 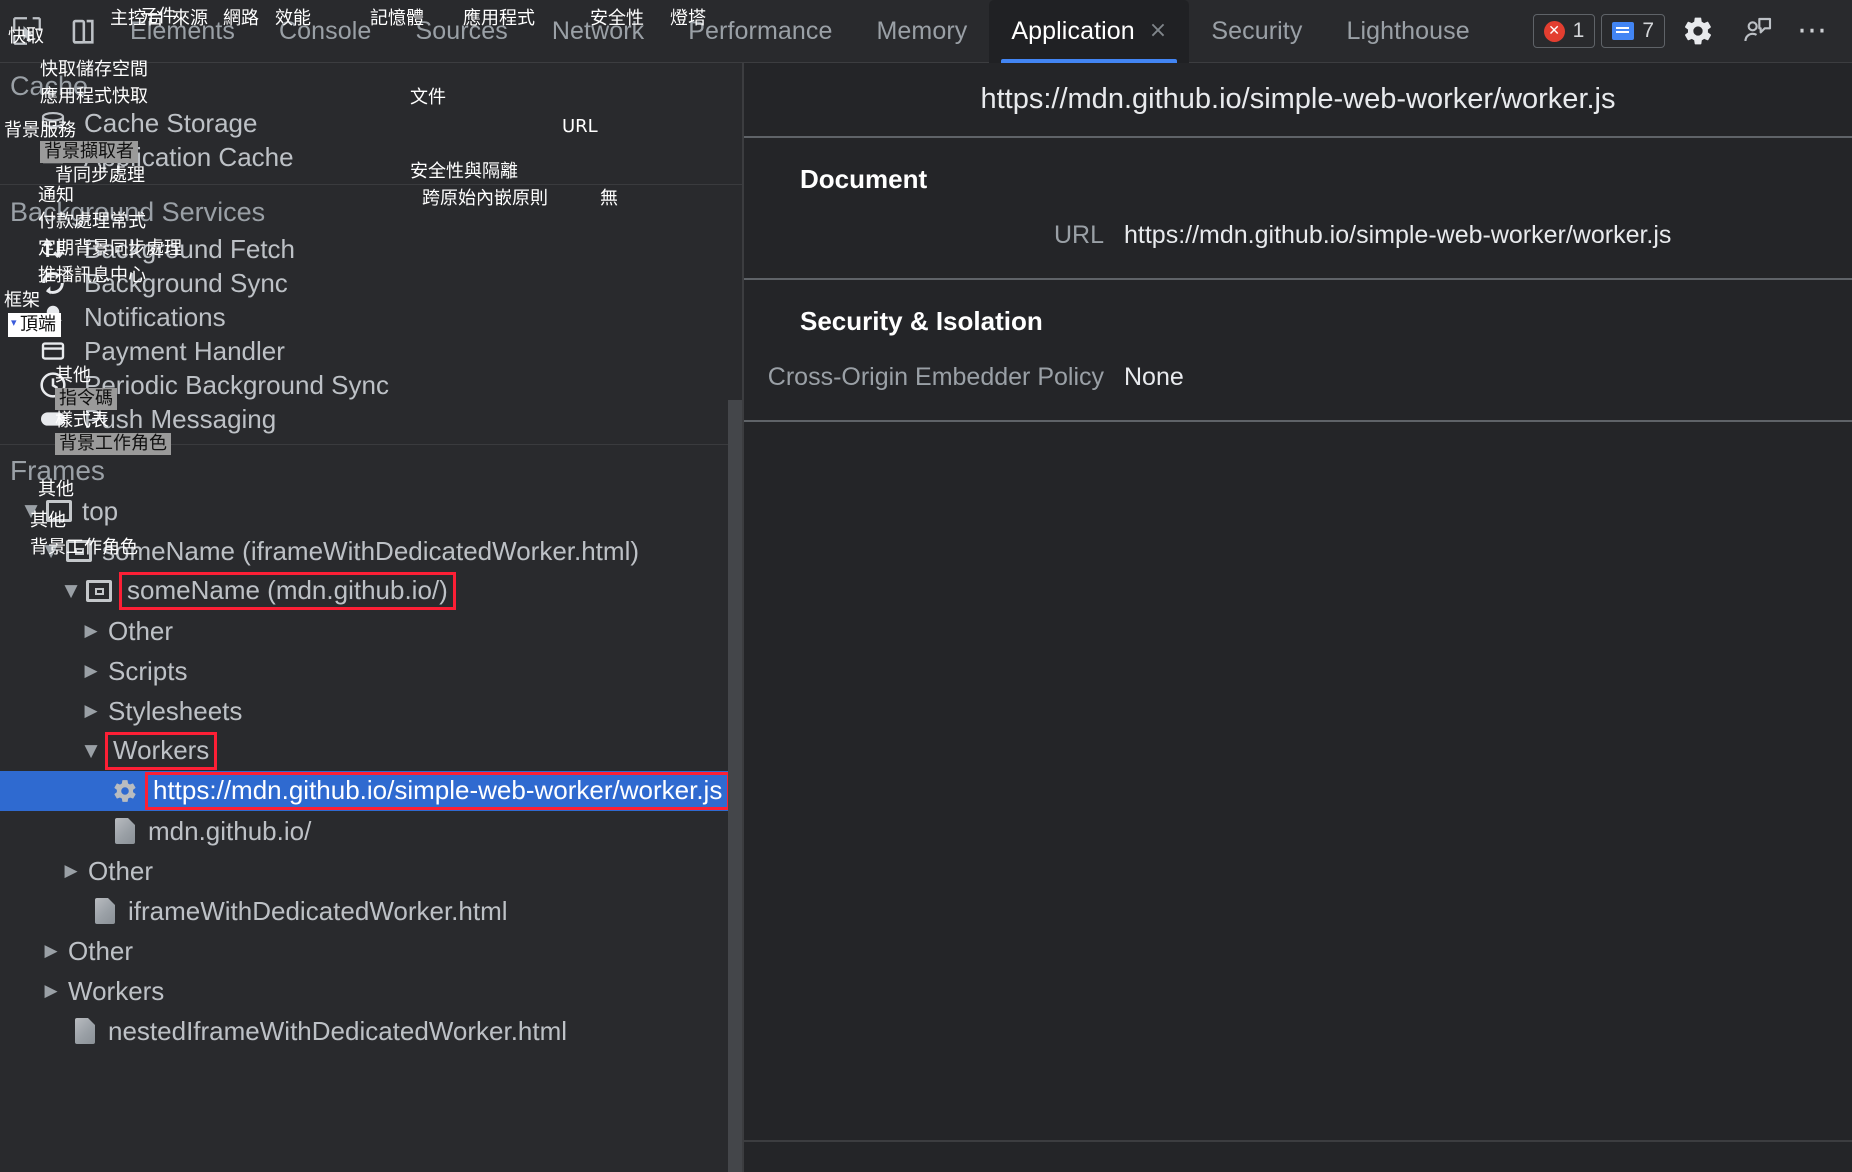 I want to click on sidebar-item-application-cache: Application Cache, so click(x=371, y=157).